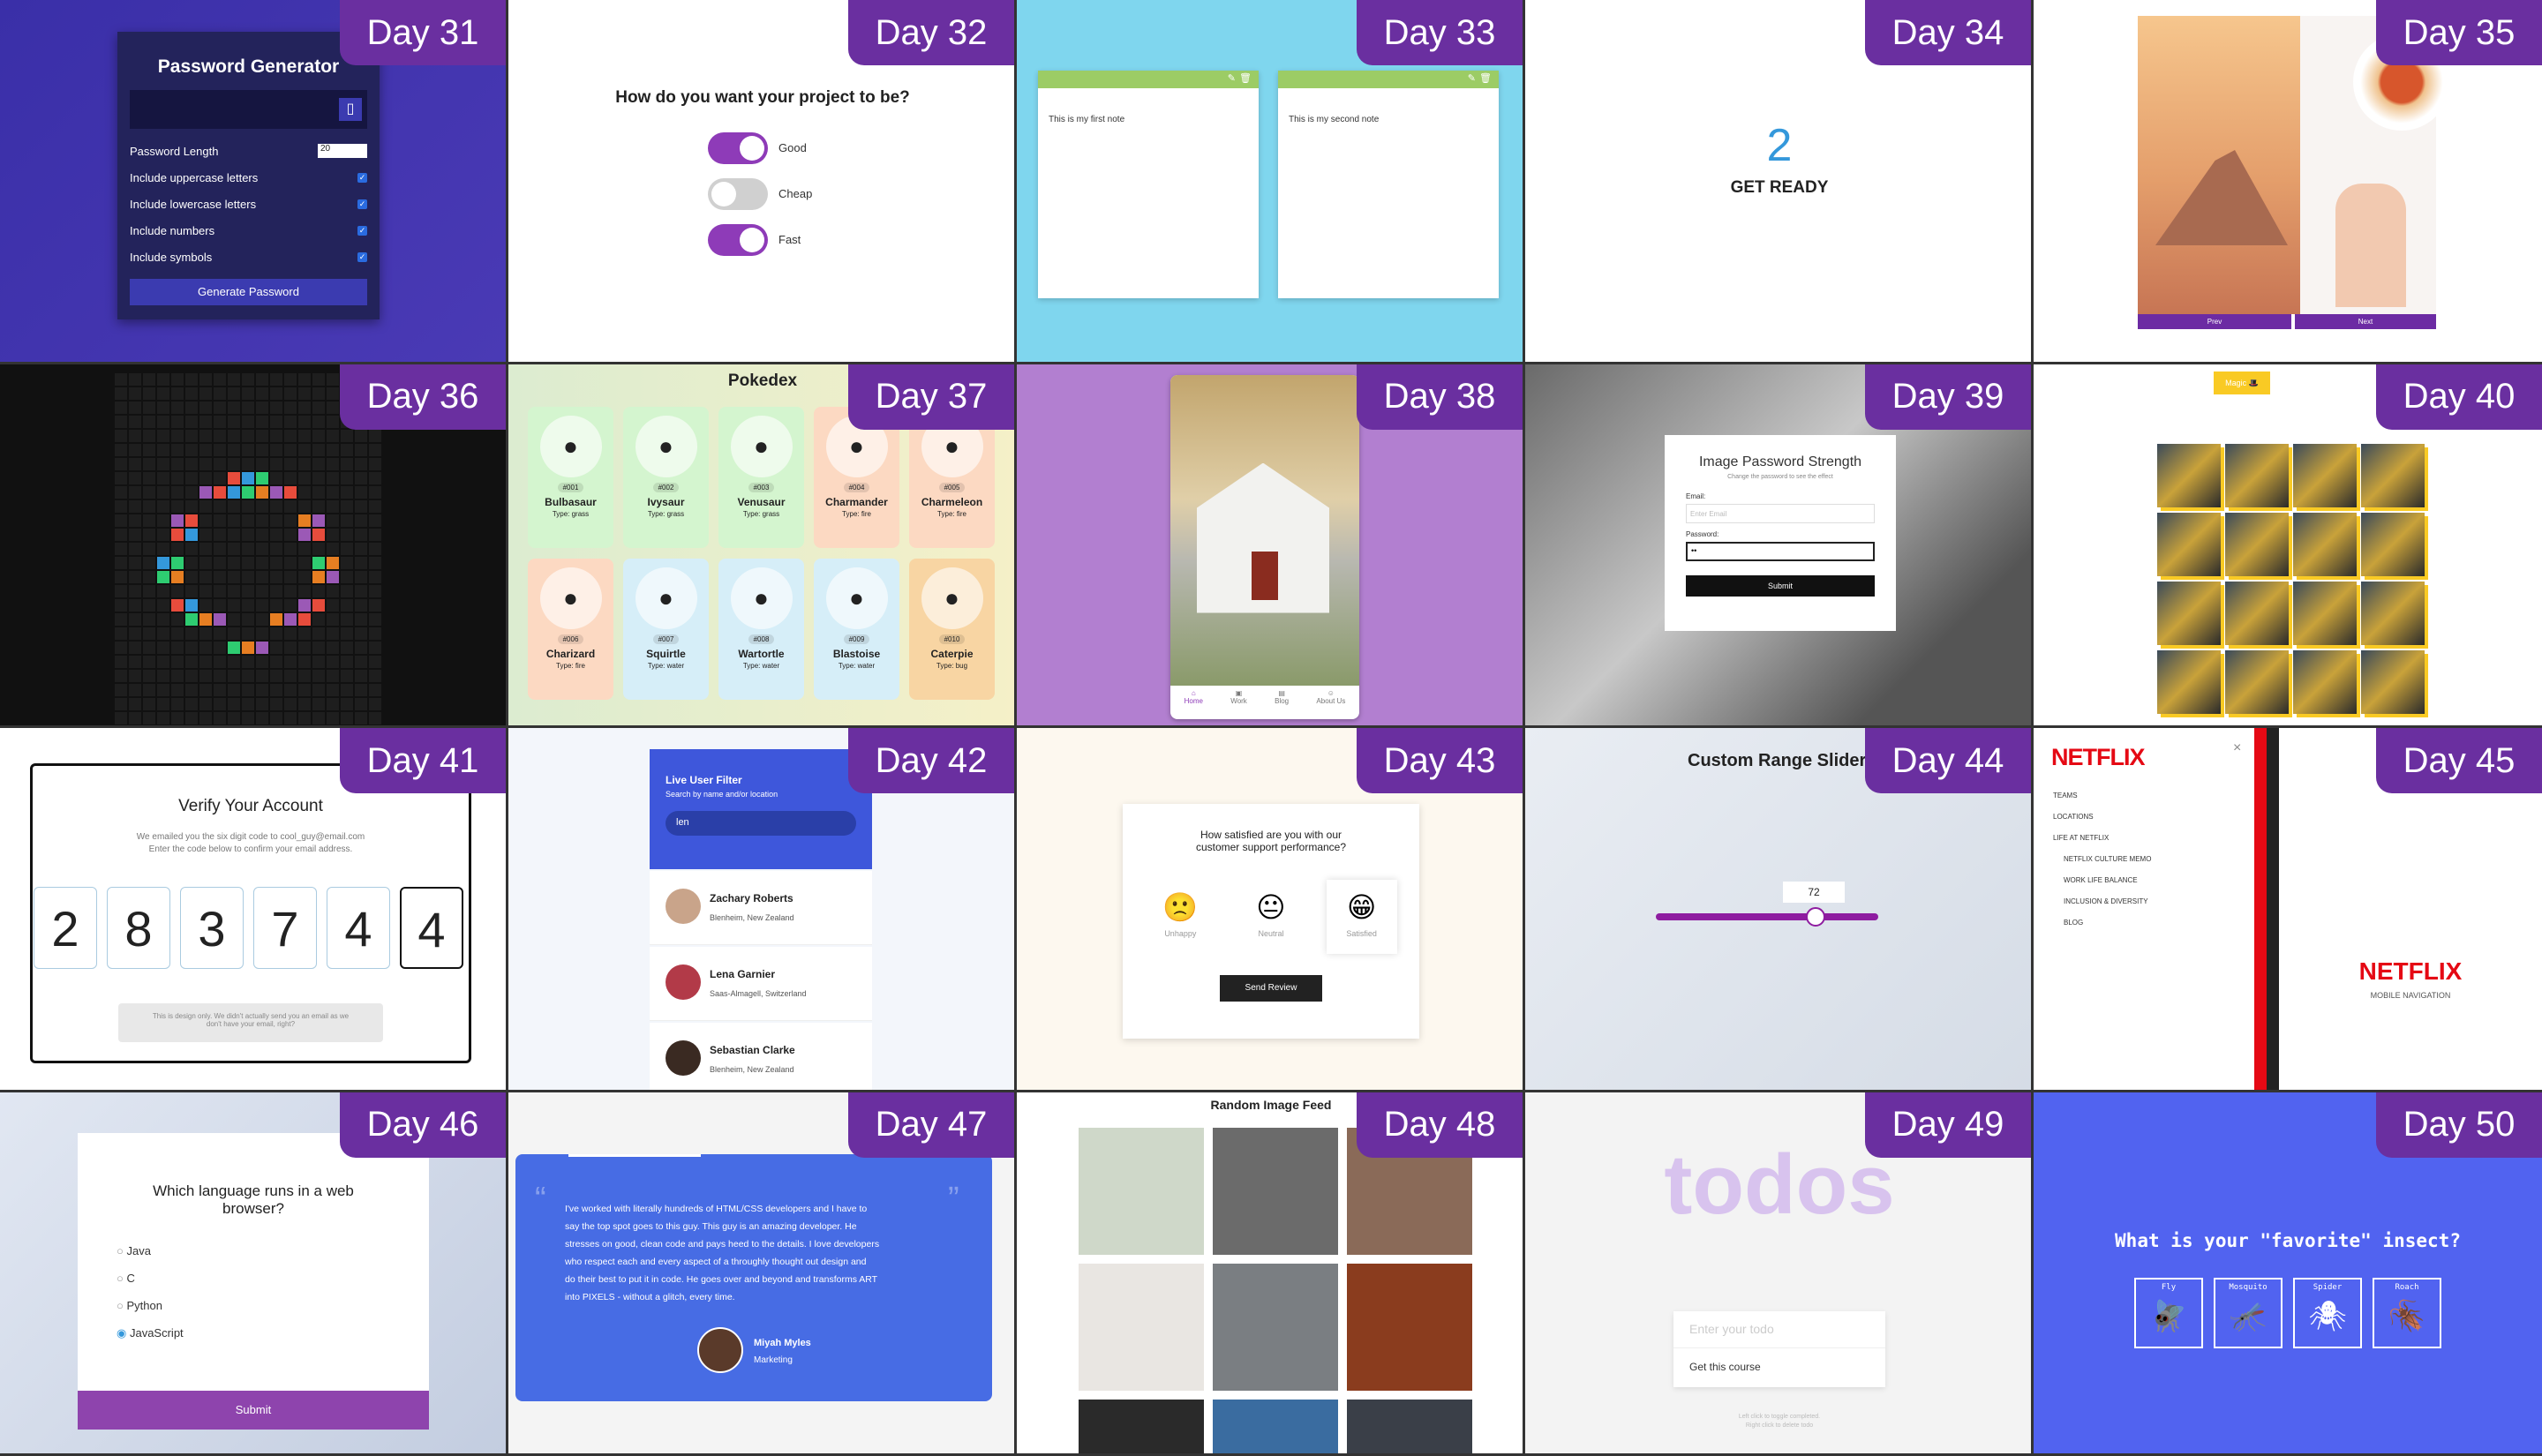  What do you see at coordinates (1781, 551) in the screenshot?
I see `password-input: ••` at bounding box center [1781, 551].